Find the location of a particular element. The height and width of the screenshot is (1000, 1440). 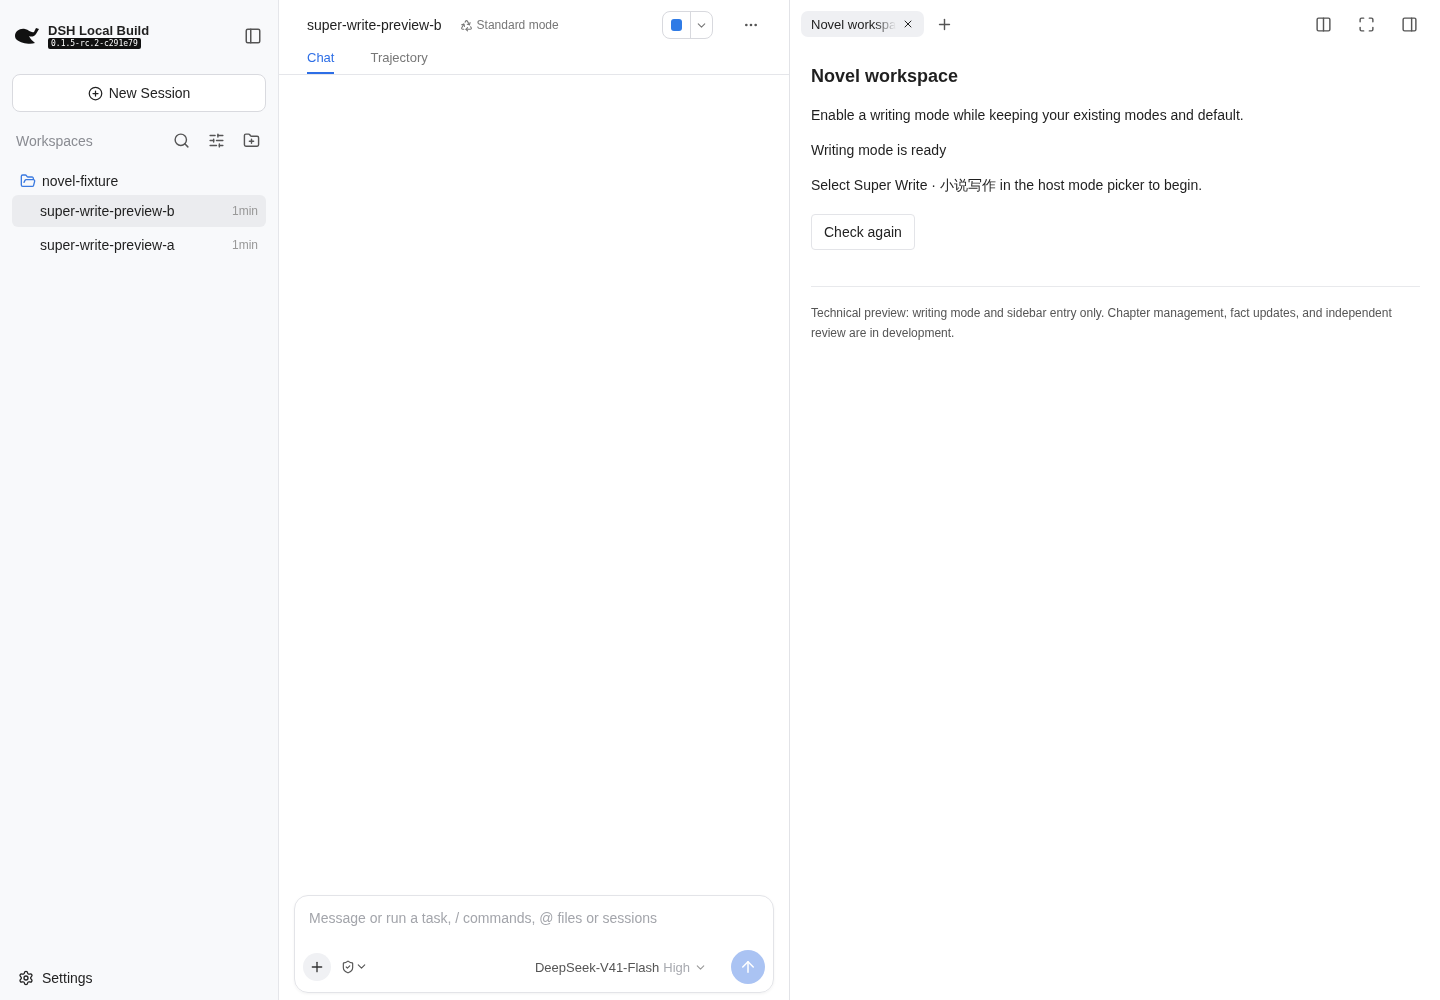

preview-note: Technical preview: writing mode and sidebar entry only. Chapter management, fact updates, and independent review are in development. is located at coordinates (1115, 314).